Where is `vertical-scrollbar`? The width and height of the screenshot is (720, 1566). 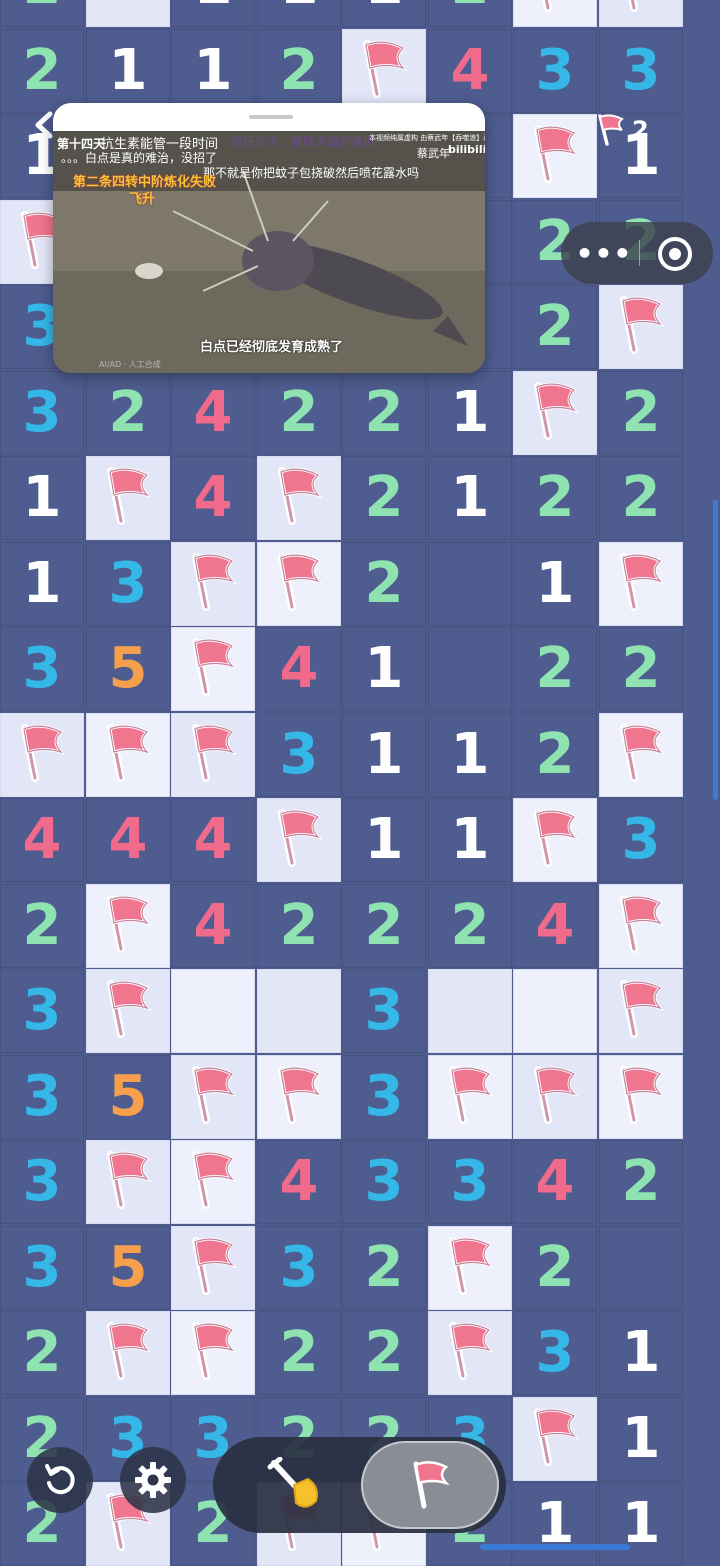
vertical-scrollbar is located at coordinates (715, 650).